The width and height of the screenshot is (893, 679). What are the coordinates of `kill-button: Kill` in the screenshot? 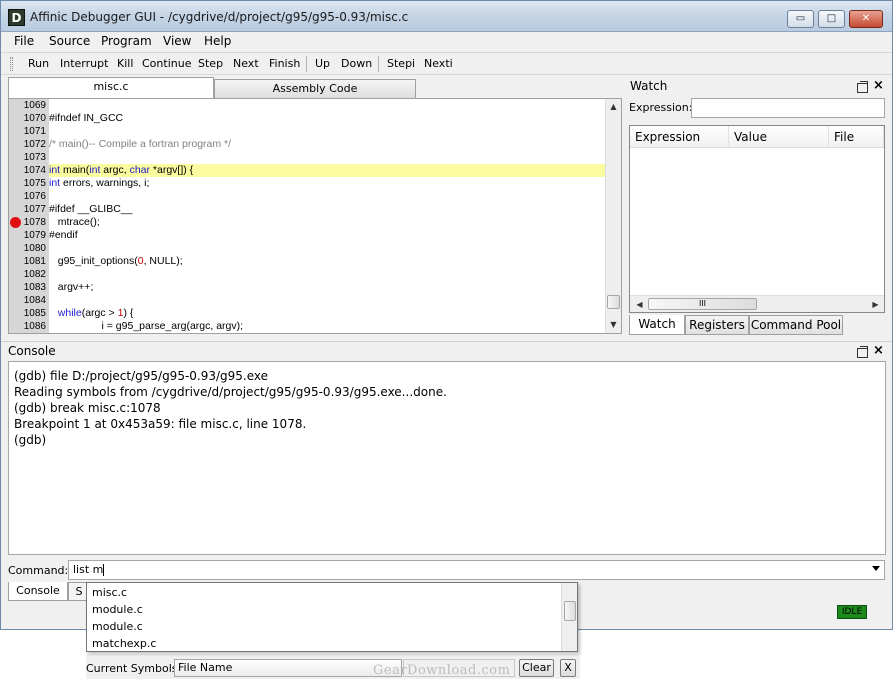 It's located at (125, 63).